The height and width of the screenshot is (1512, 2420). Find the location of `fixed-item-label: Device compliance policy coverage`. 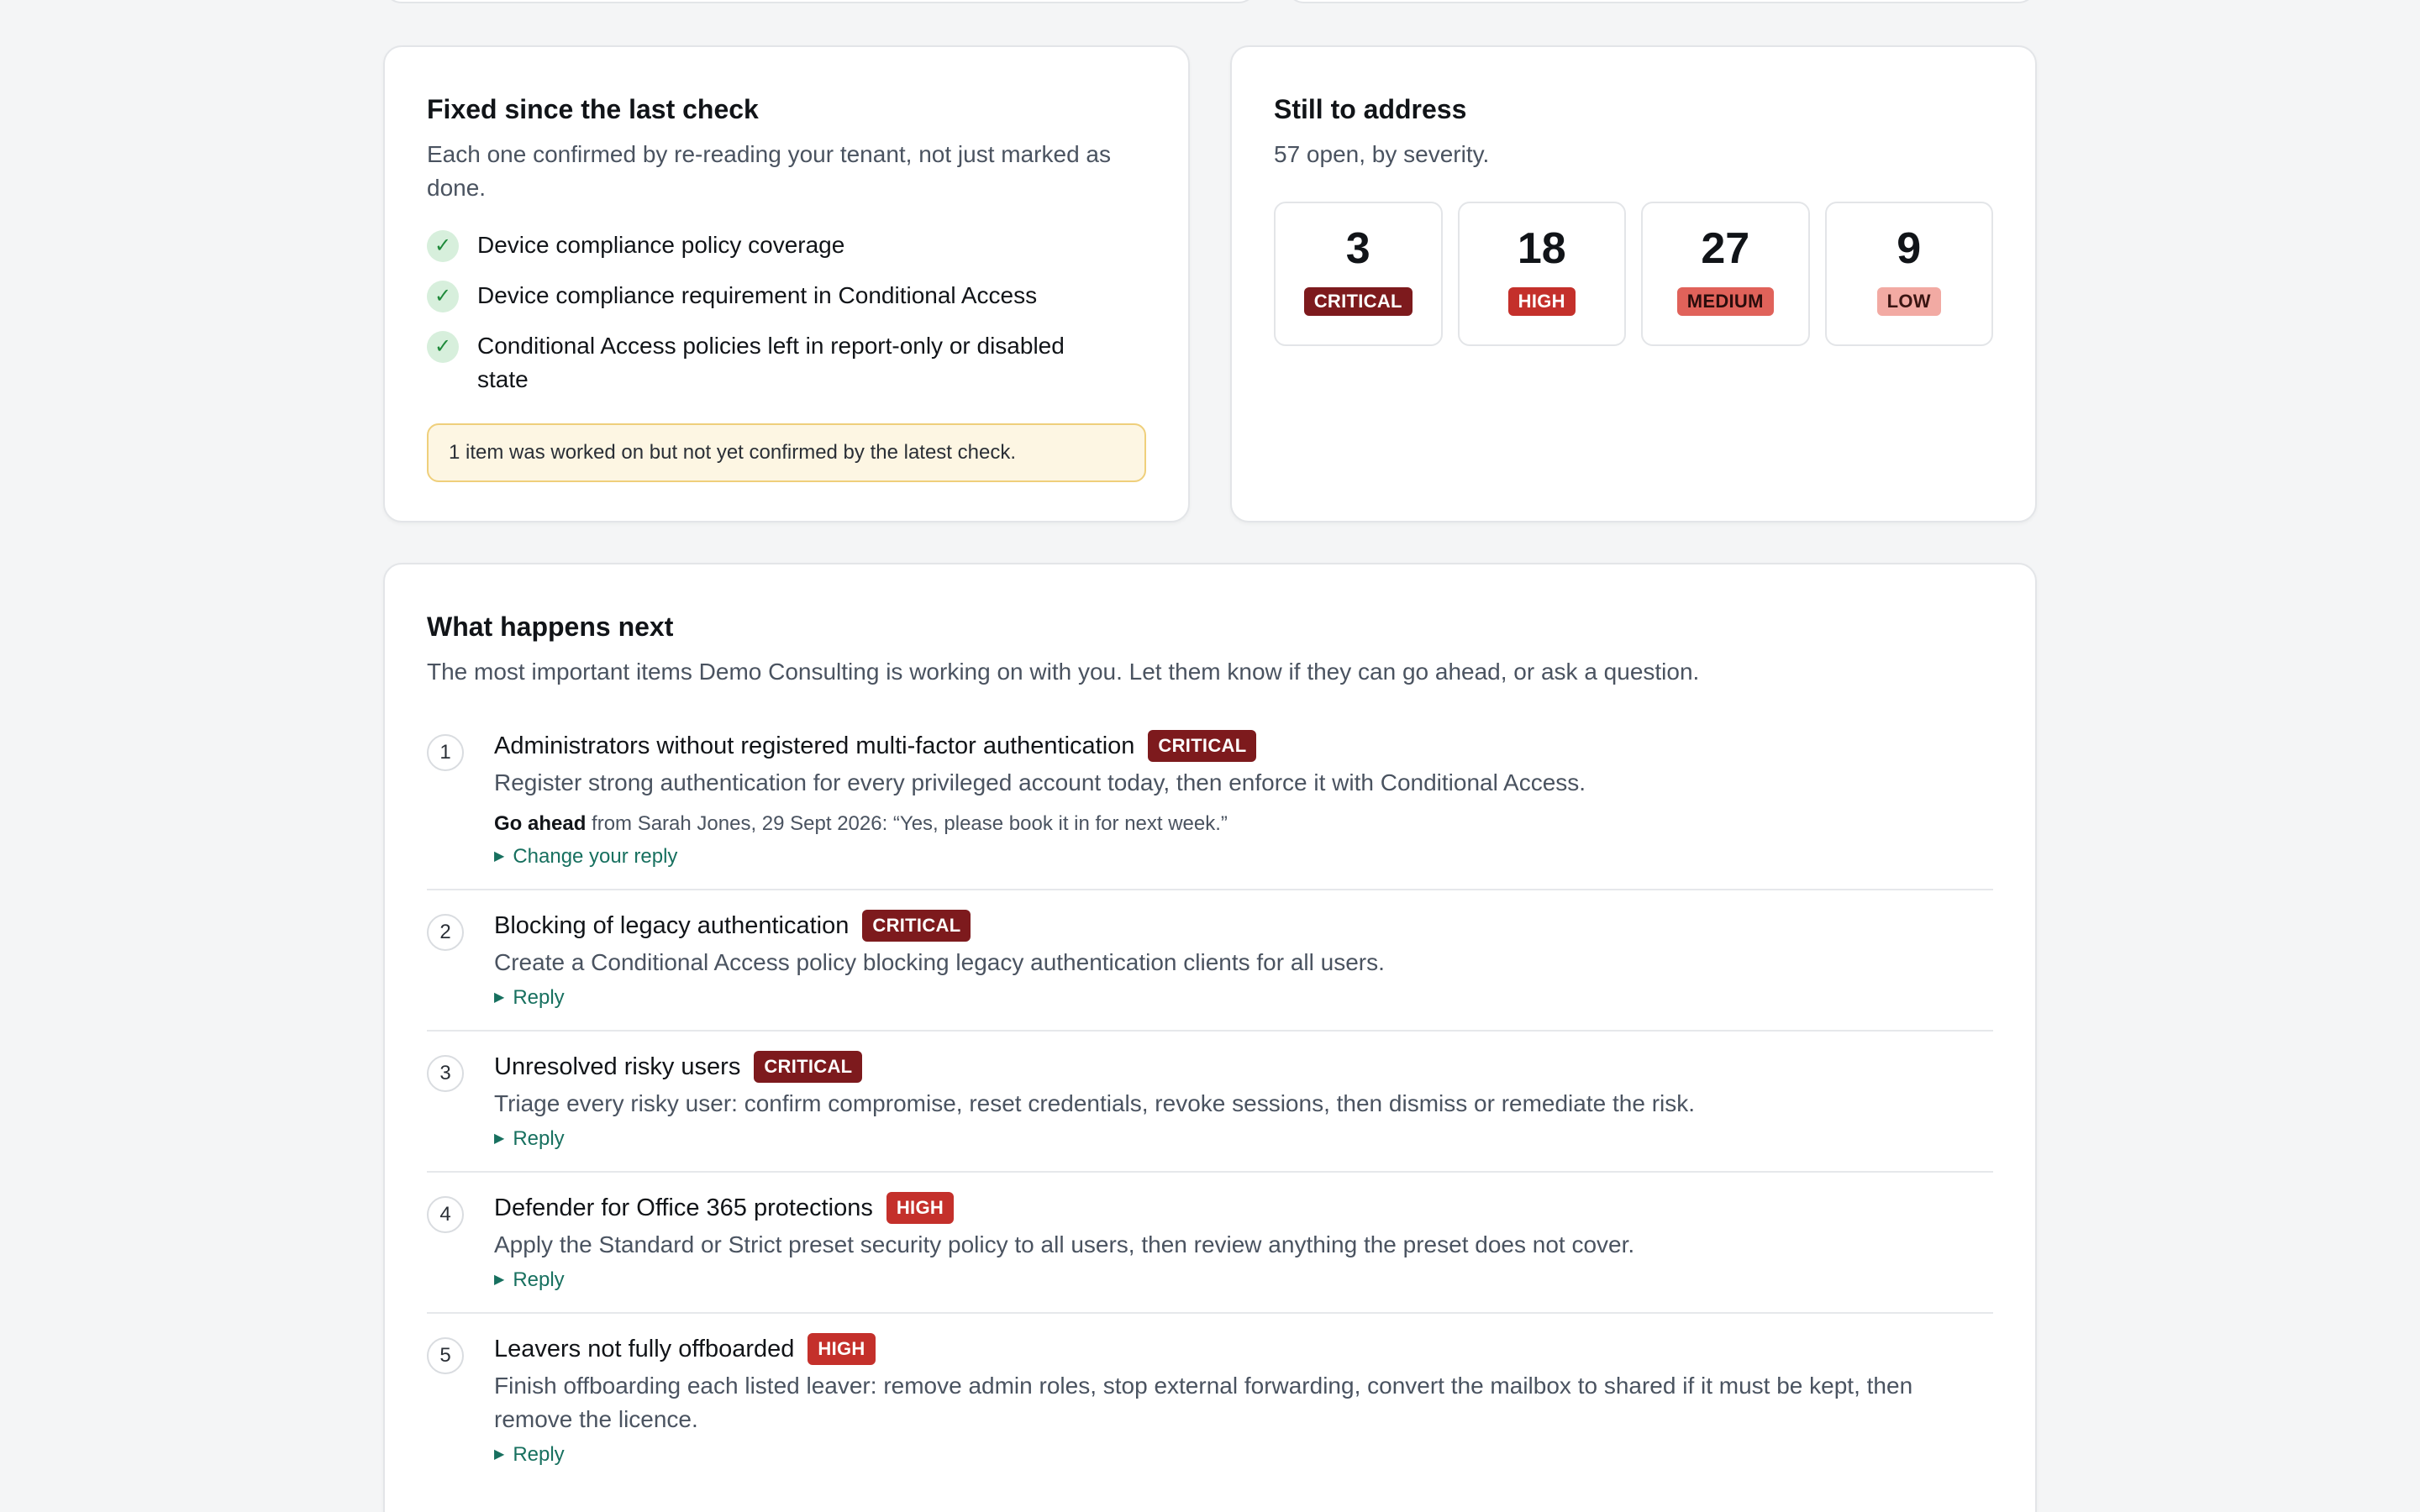

fixed-item-label: Device compliance policy coverage is located at coordinates (661, 244).